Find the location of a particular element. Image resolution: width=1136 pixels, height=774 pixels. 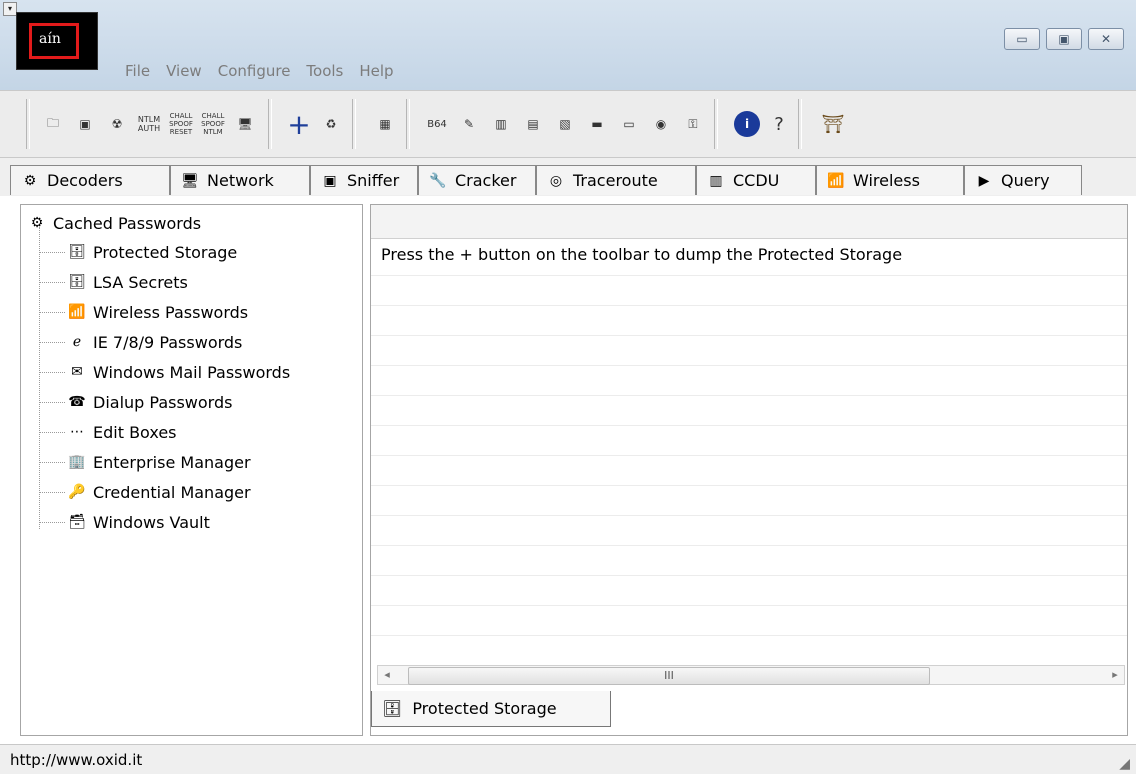

folder-icon: 🗀 is located at coordinates (53, 124).